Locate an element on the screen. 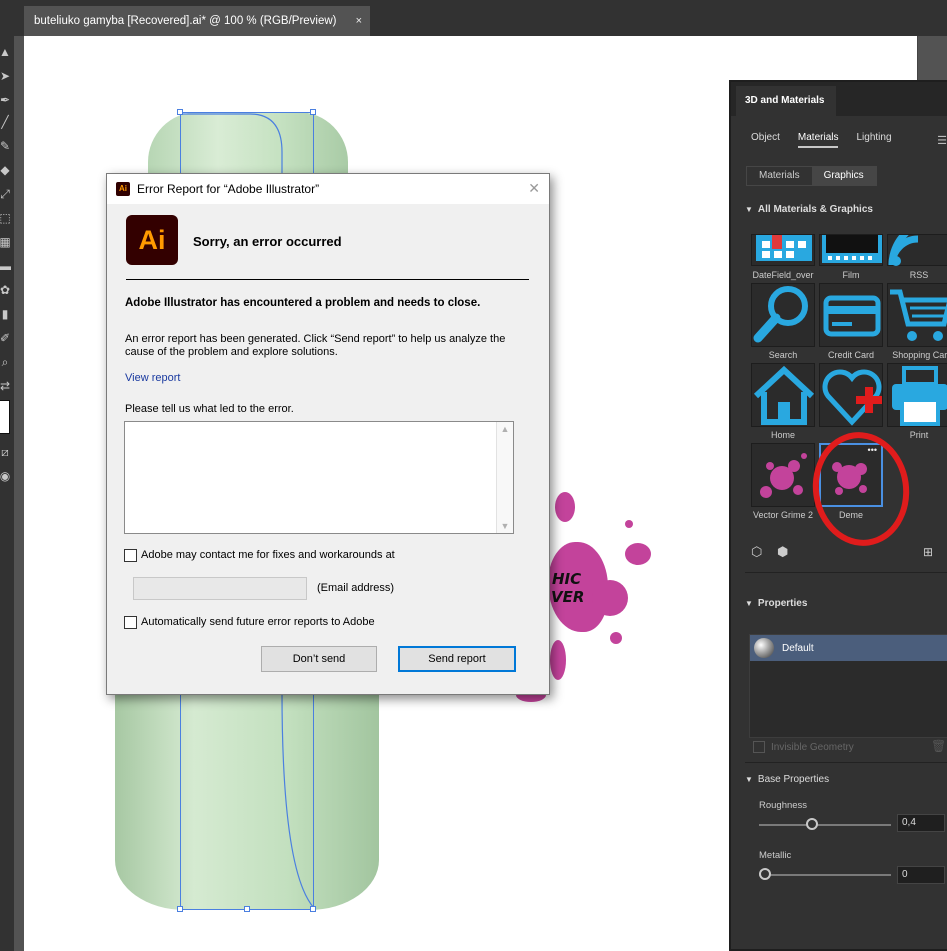 The image size is (947, 951). illustrator-logo: Ai is located at coordinates (152, 240).